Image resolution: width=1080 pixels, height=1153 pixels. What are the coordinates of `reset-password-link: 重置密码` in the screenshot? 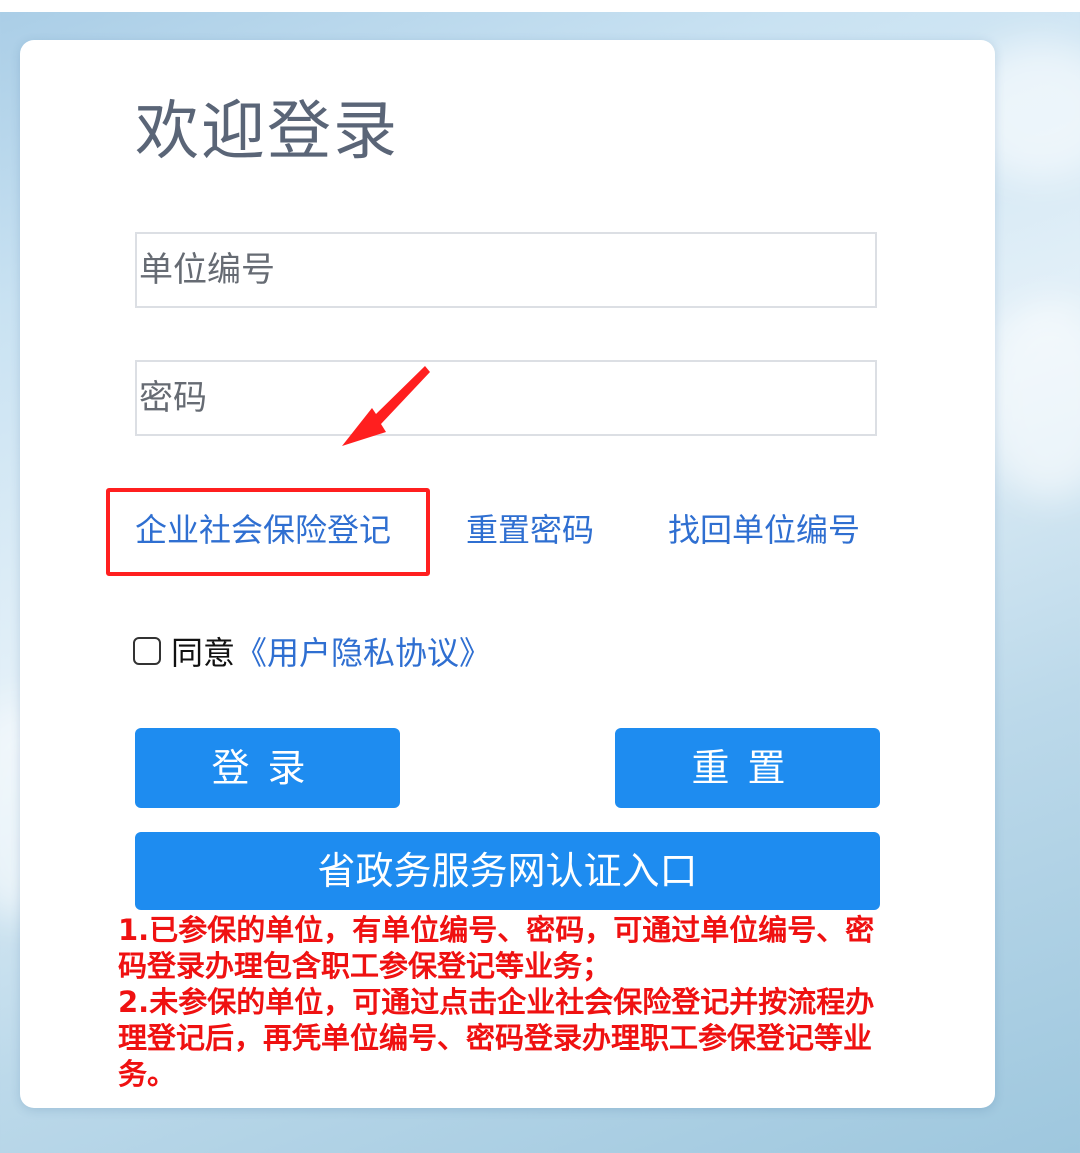 It's located at (530, 530).